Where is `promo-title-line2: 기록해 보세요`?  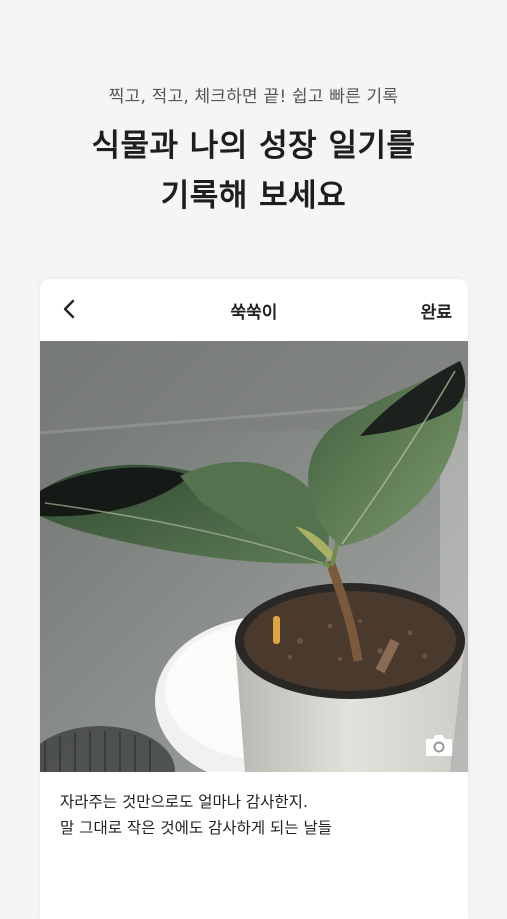
promo-title-line2: 기록해 보세요 is located at coordinates (253, 196).